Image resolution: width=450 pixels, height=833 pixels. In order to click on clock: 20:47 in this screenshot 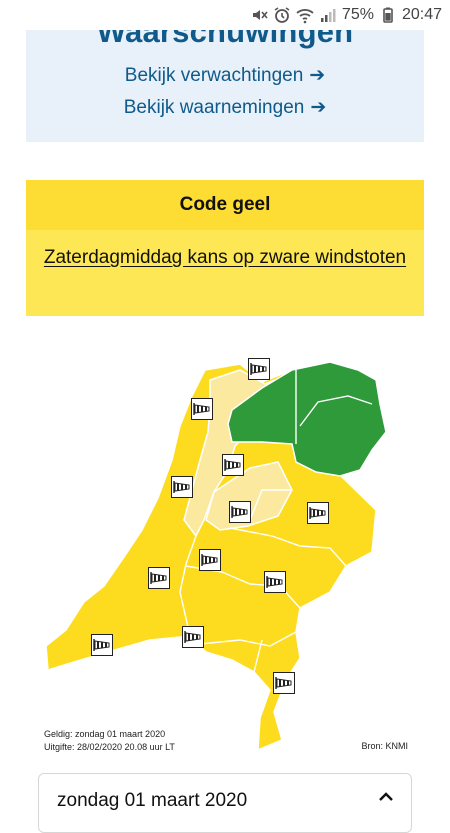, I will do `click(421, 14)`.